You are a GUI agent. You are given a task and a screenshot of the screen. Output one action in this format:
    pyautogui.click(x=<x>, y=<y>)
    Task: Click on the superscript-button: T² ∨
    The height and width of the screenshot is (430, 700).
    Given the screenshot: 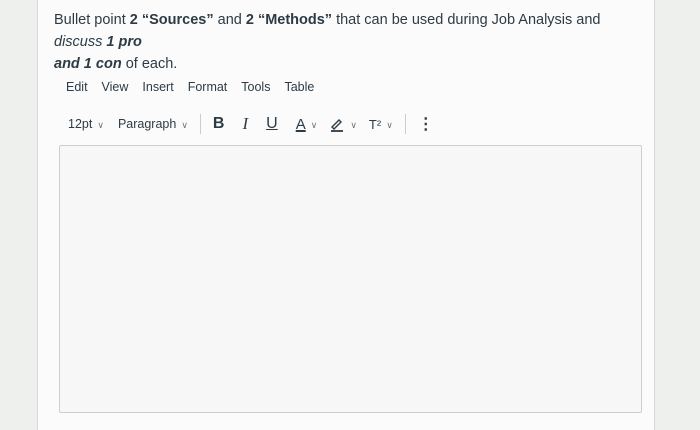 What is the action you would take?
    pyautogui.click(x=381, y=124)
    